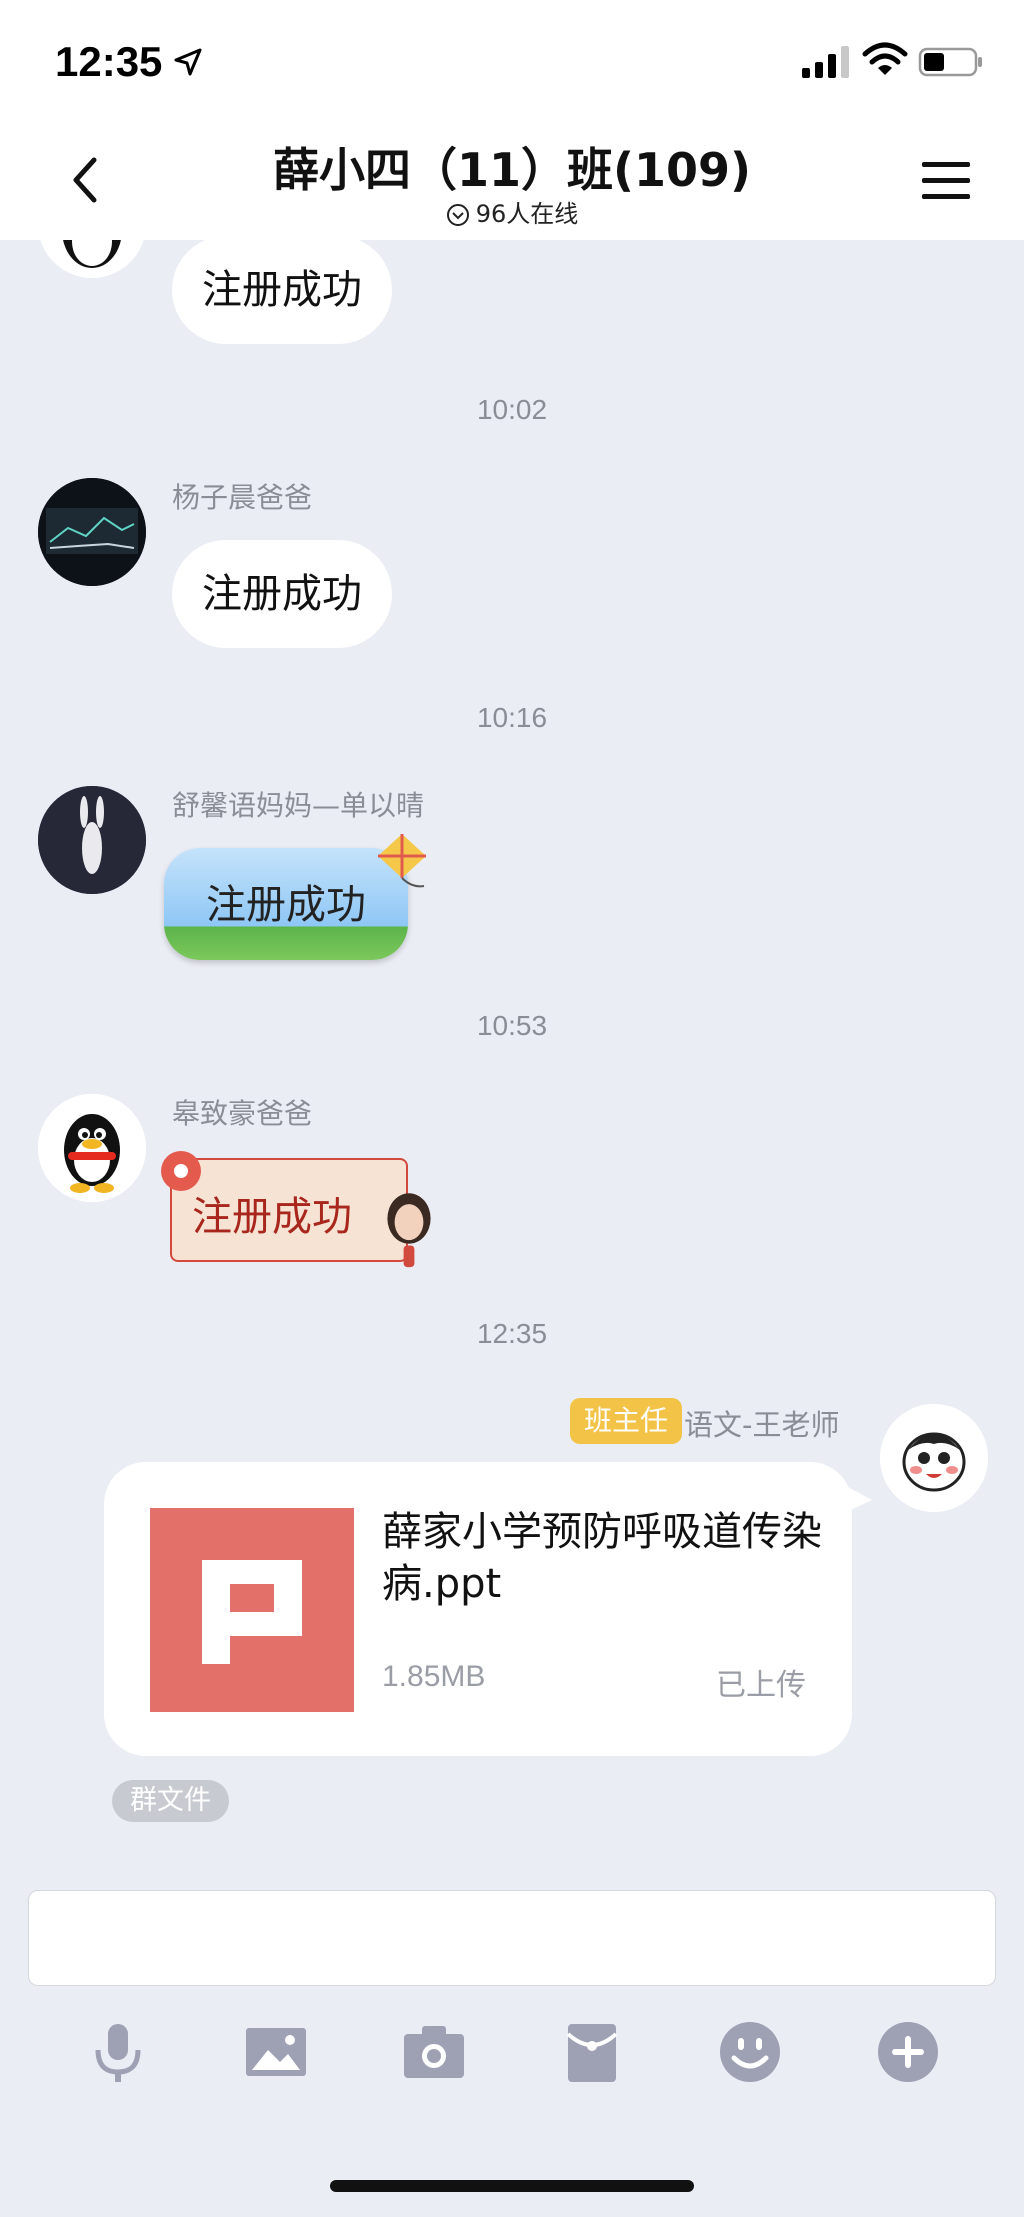 The image size is (1024, 2217). What do you see at coordinates (512, 2186) in the screenshot?
I see `home-indicator` at bounding box center [512, 2186].